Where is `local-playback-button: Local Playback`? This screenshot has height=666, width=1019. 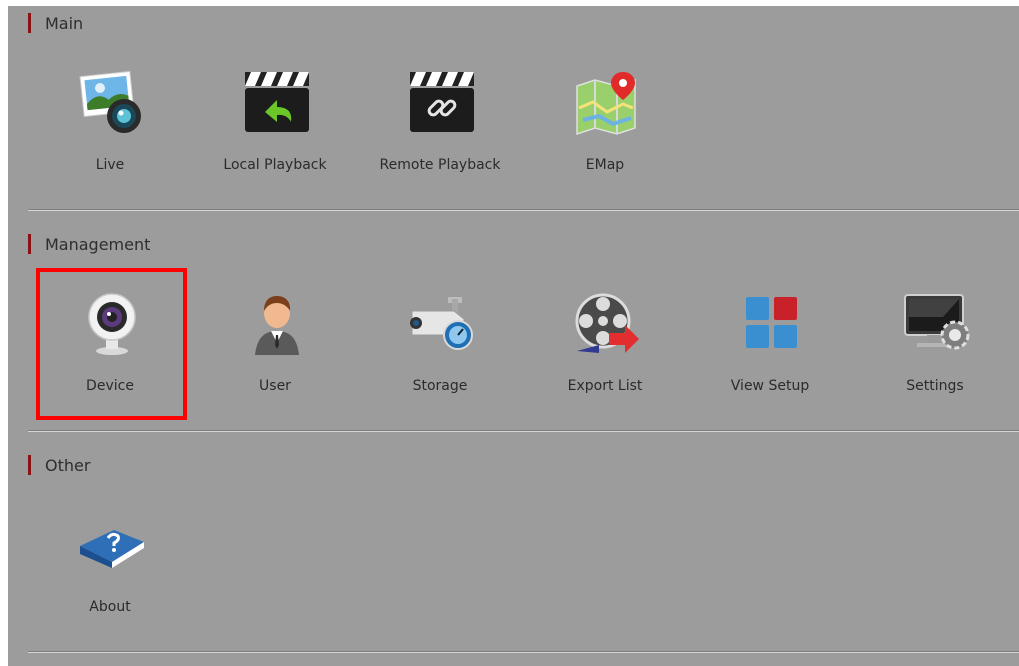
local-playback-button: Local Playback is located at coordinates (275, 124).